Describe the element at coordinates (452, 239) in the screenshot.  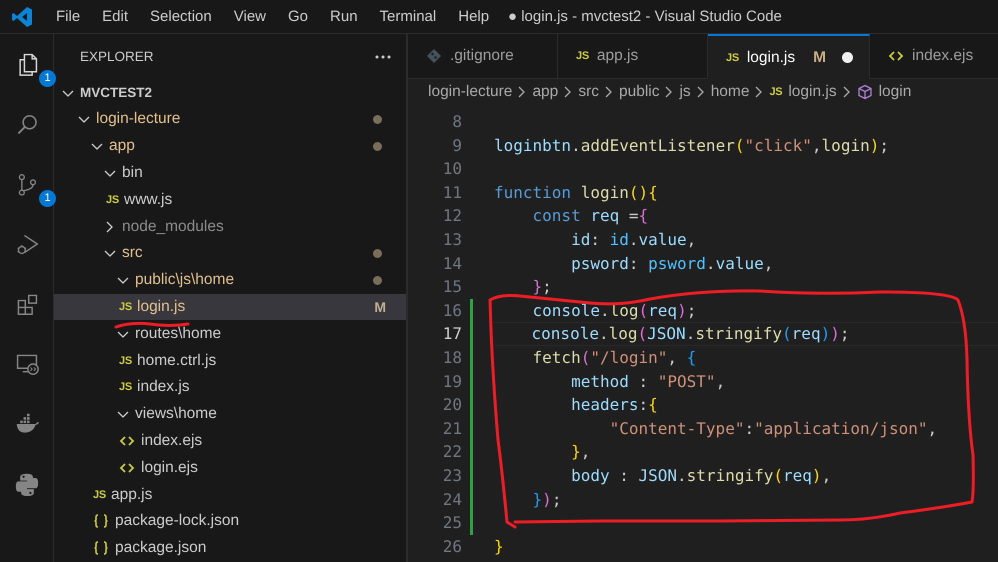
I see `line-number: 13` at that location.